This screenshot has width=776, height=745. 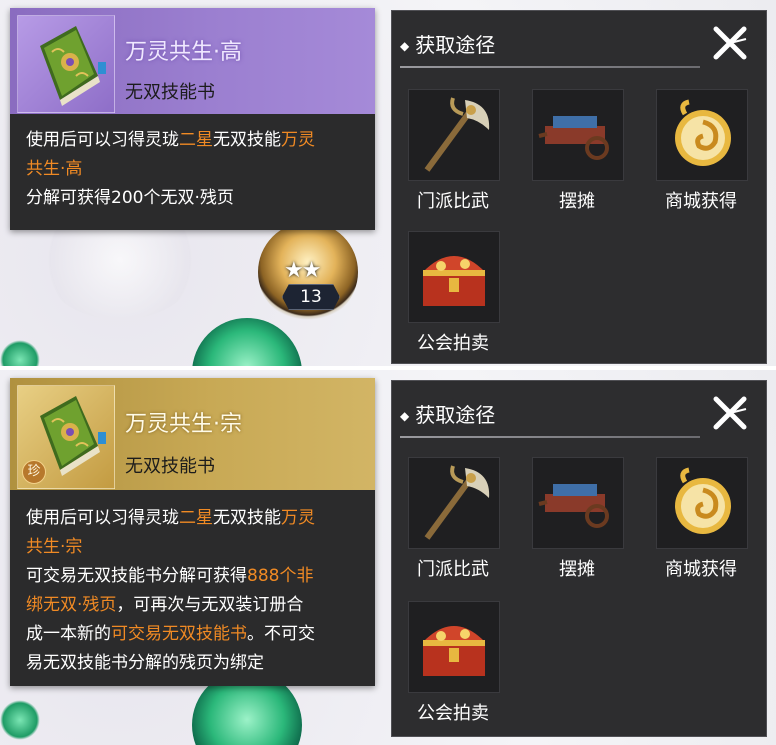 What do you see at coordinates (311, 297) in the screenshot?
I see `skill-level-badge: 13` at bounding box center [311, 297].